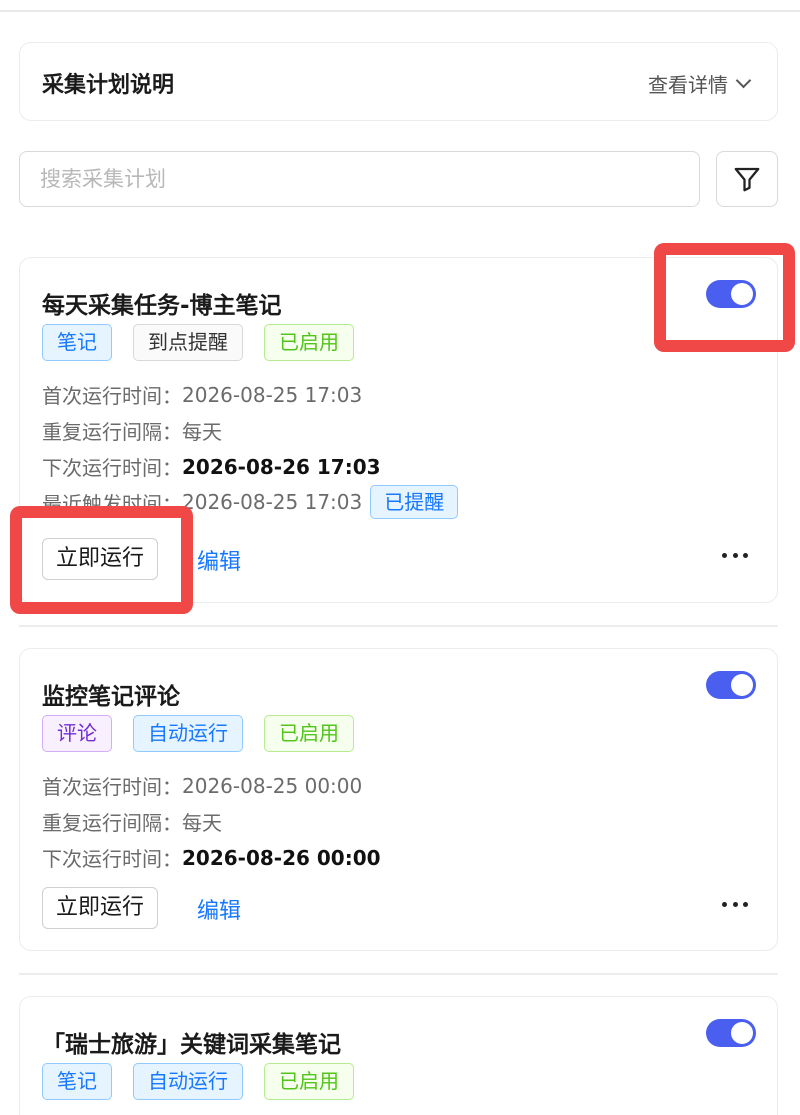 Image resolution: width=800 pixels, height=1115 pixels. I want to click on plan-title: 监控笔记评论, so click(111, 697).